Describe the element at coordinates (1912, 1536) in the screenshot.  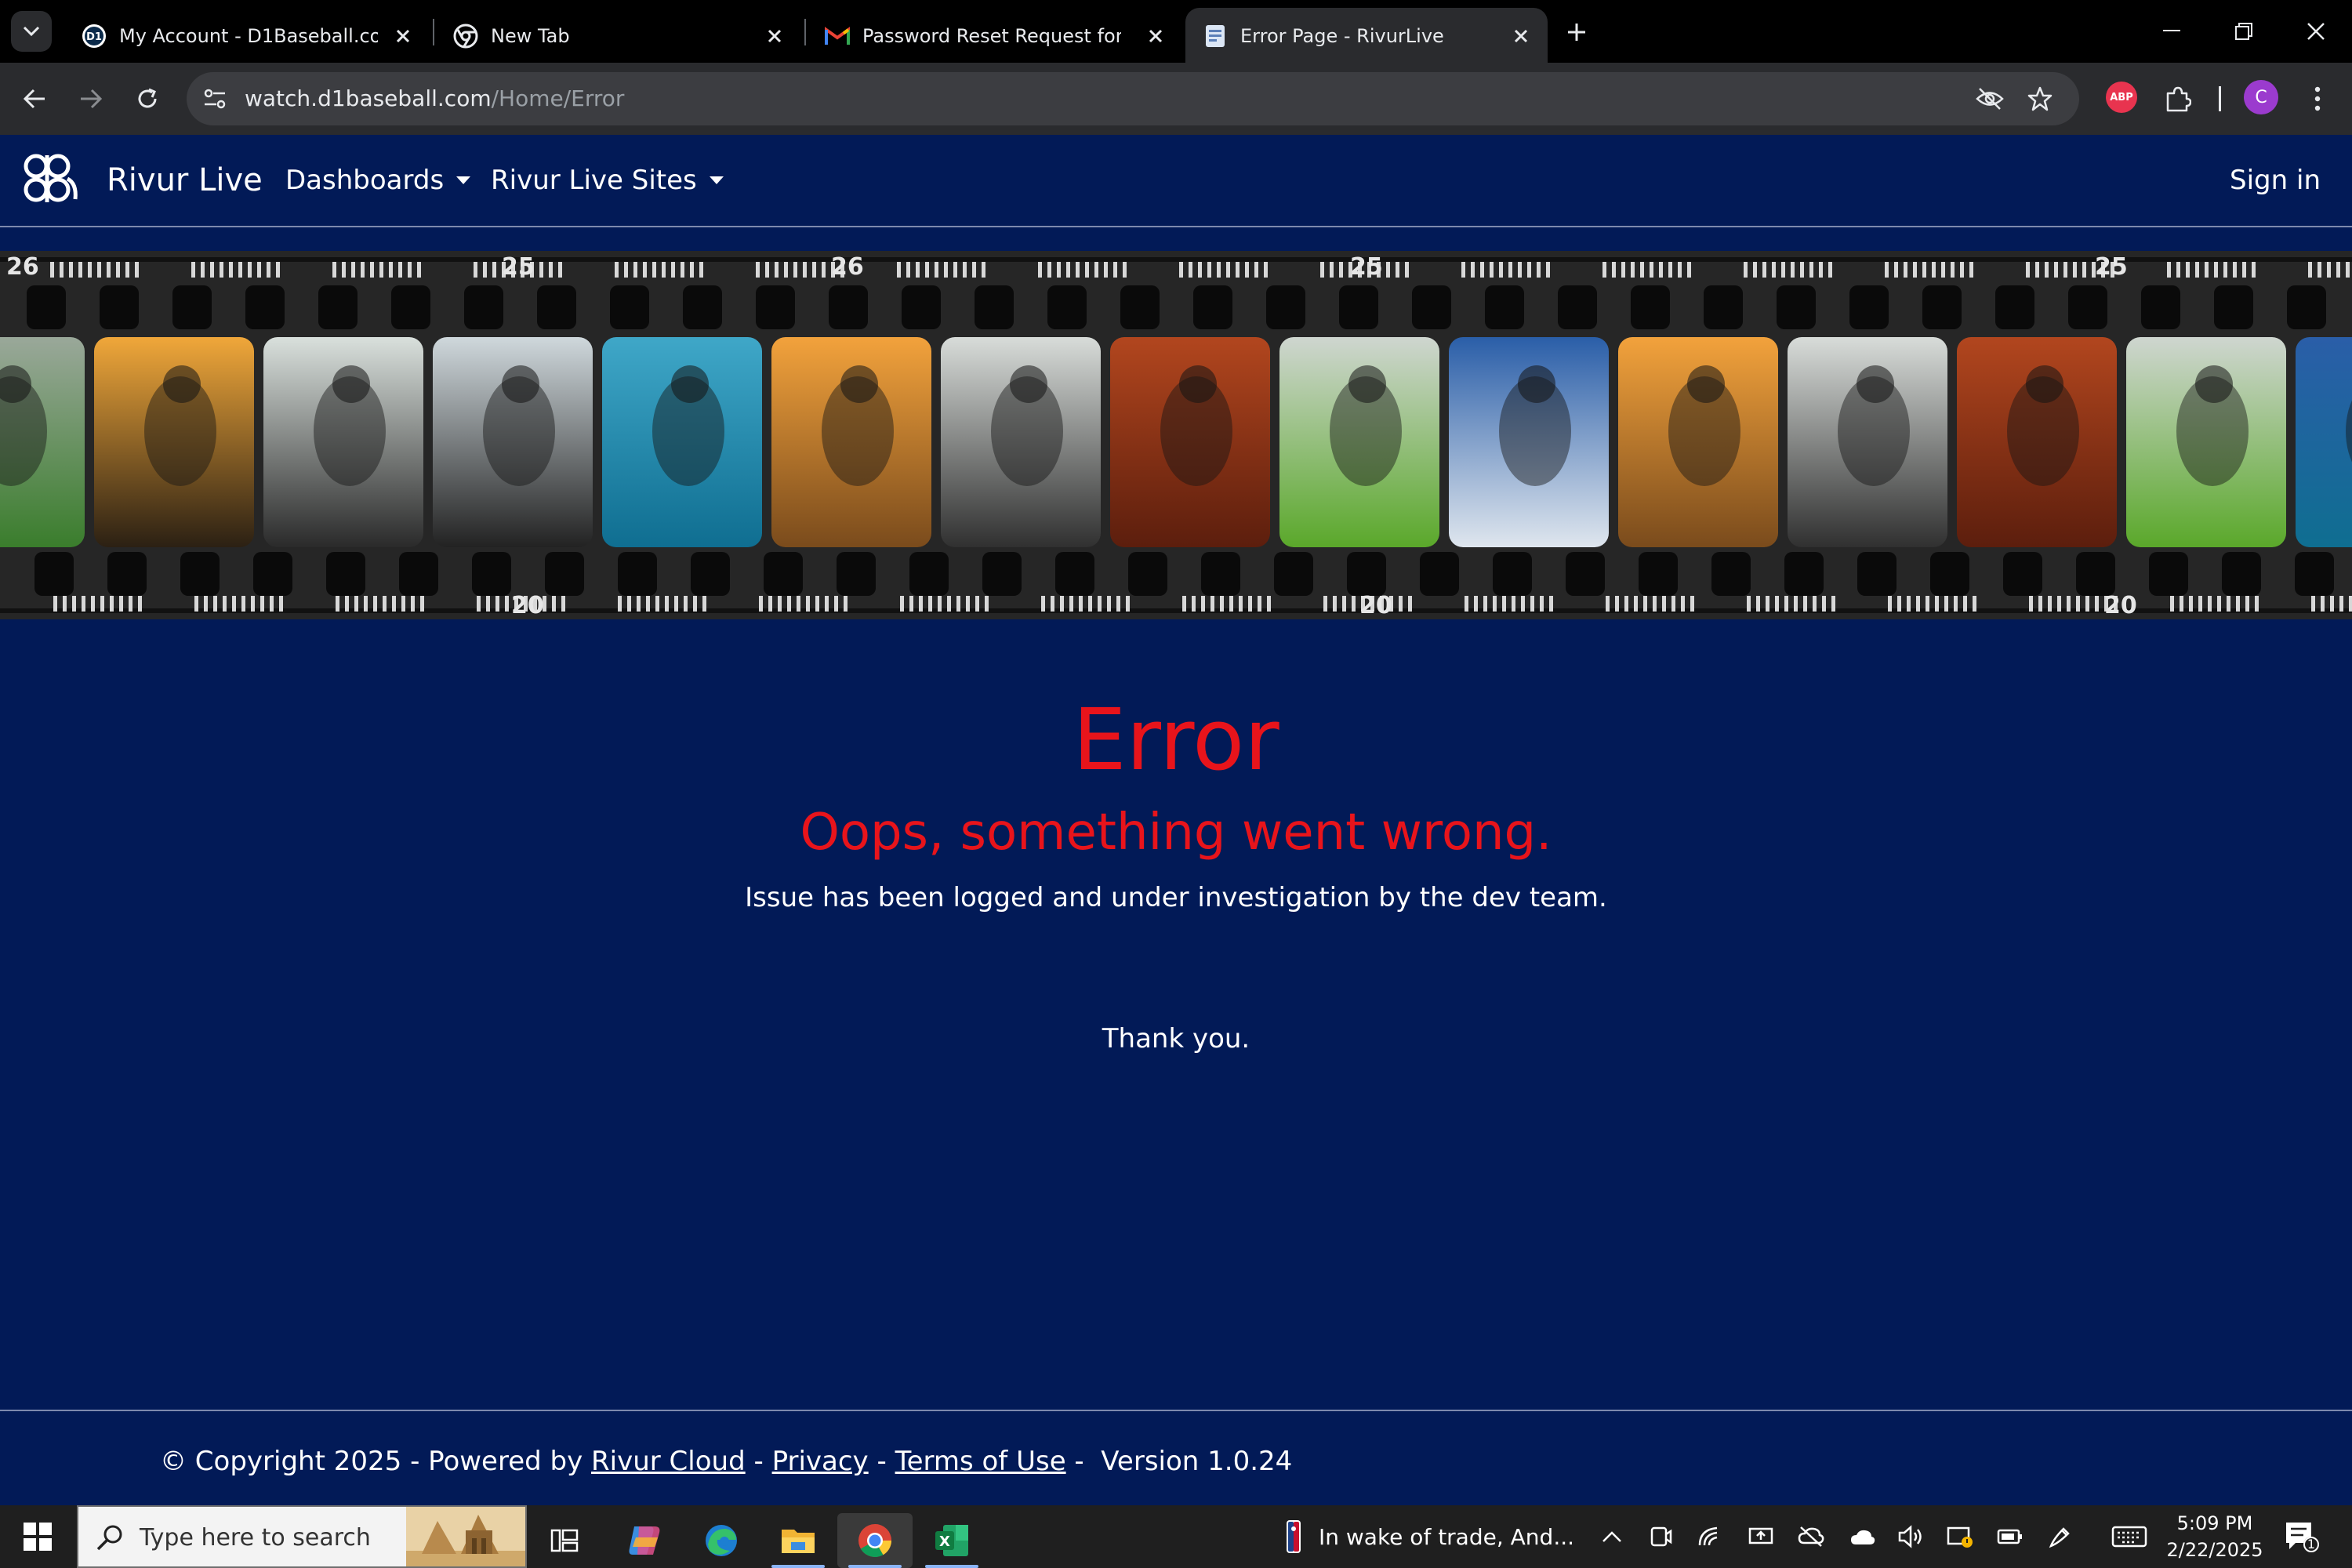
I see `volume-icon` at that location.